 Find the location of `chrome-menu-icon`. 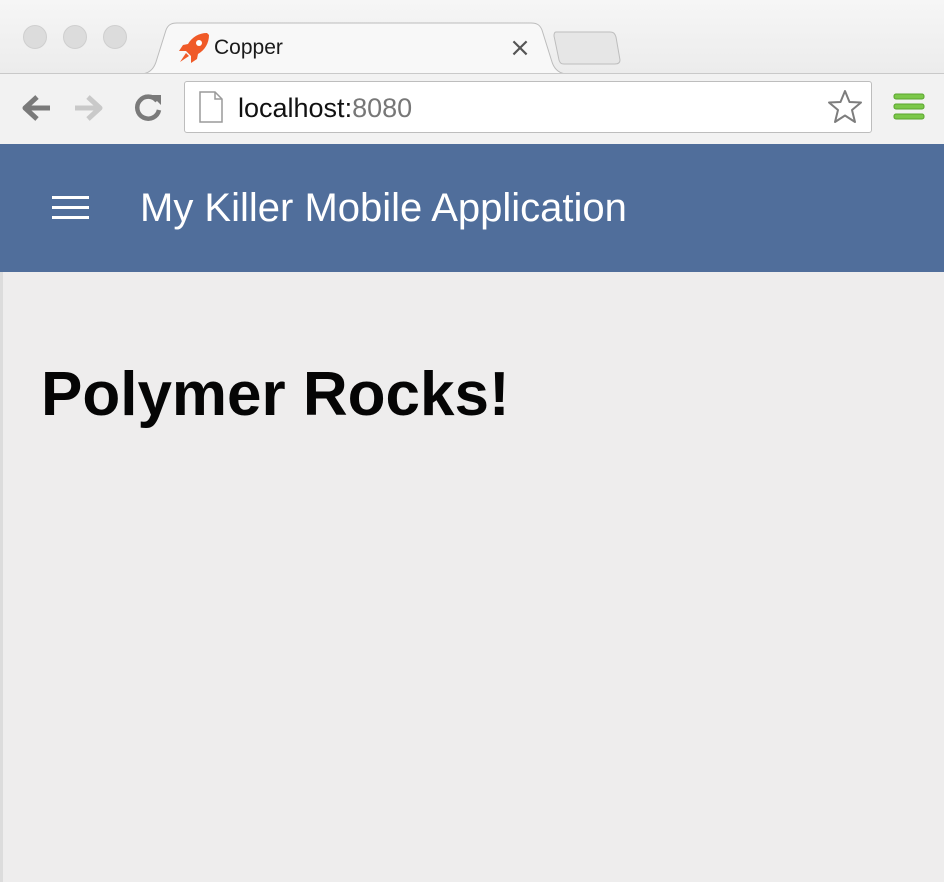

chrome-menu-icon is located at coordinates (909, 107).